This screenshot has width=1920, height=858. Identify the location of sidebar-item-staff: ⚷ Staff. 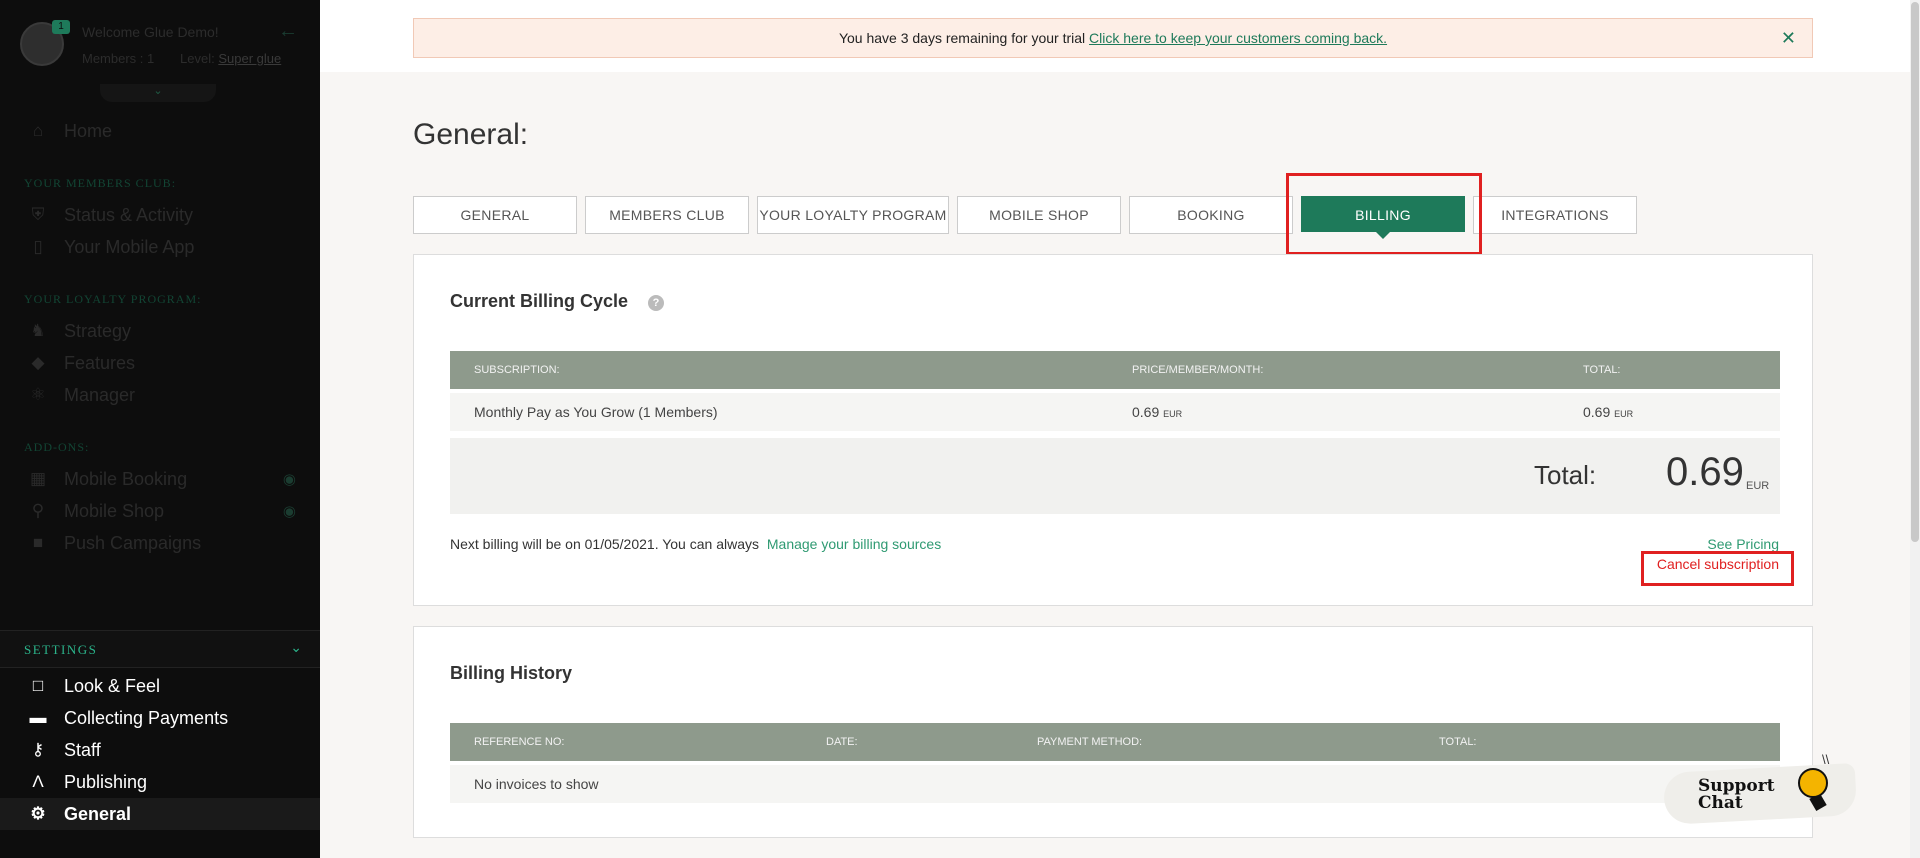
(160, 750).